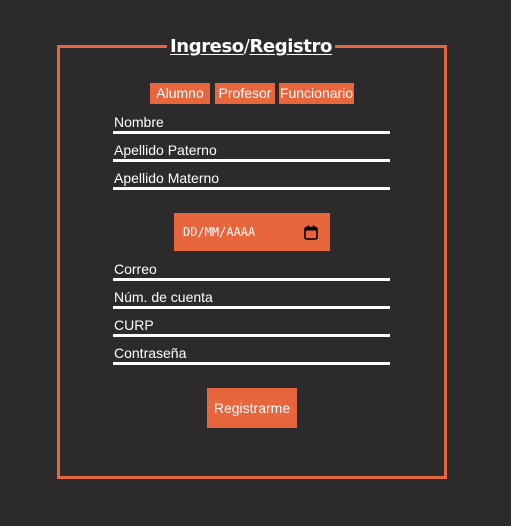  Describe the element at coordinates (139, 122) in the screenshot. I see `nombre-label: Nombre` at that location.